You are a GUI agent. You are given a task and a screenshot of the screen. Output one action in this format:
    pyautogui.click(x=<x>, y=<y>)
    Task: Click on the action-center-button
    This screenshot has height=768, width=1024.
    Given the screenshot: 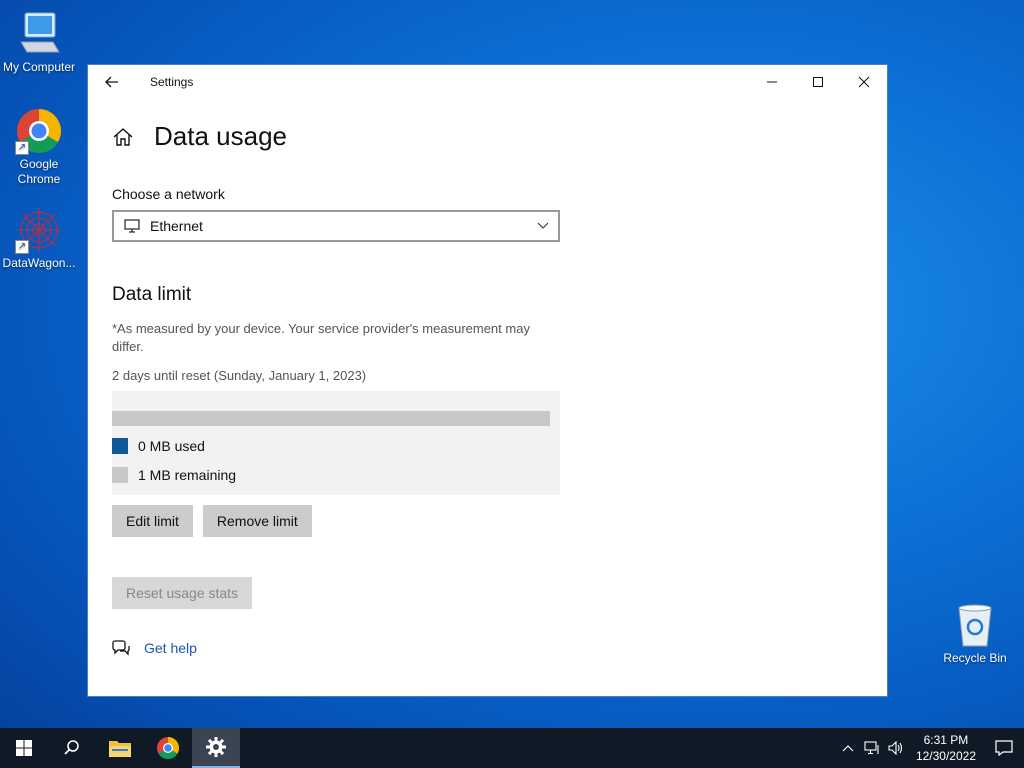 What is the action you would take?
    pyautogui.click(x=1004, y=748)
    